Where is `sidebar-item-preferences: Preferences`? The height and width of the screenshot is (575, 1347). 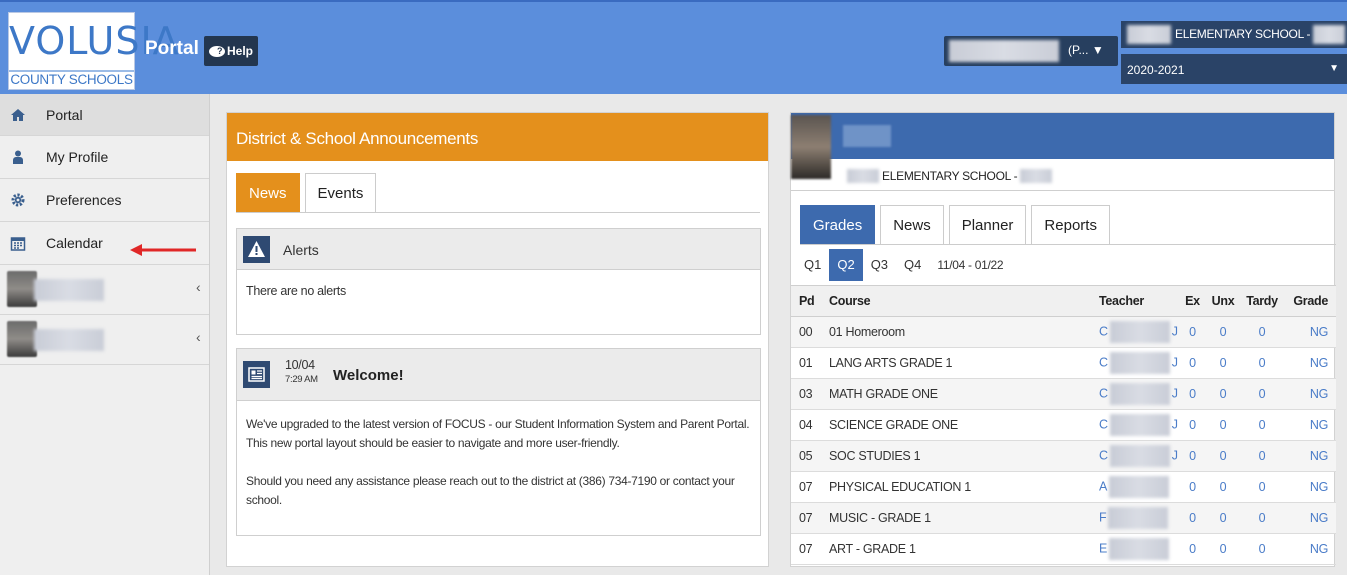 sidebar-item-preferences: Preferences is located at coordinates (104, 200).